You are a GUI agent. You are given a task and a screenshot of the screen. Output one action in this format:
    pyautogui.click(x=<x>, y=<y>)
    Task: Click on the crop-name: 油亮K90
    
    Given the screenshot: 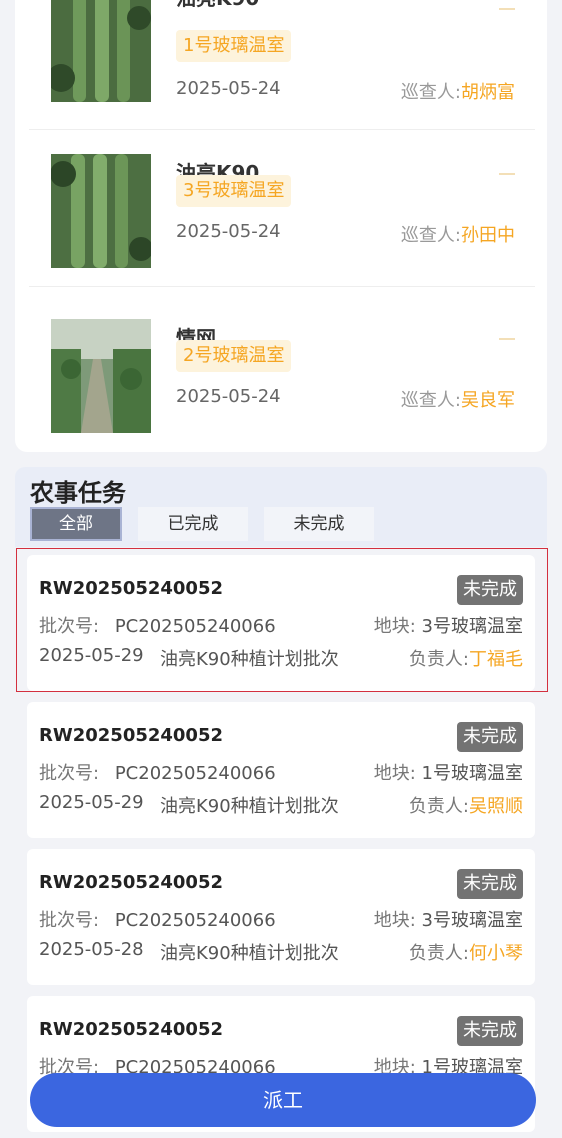 What is the action you would take?
    pyautogui.click(x=217, y=5)
    